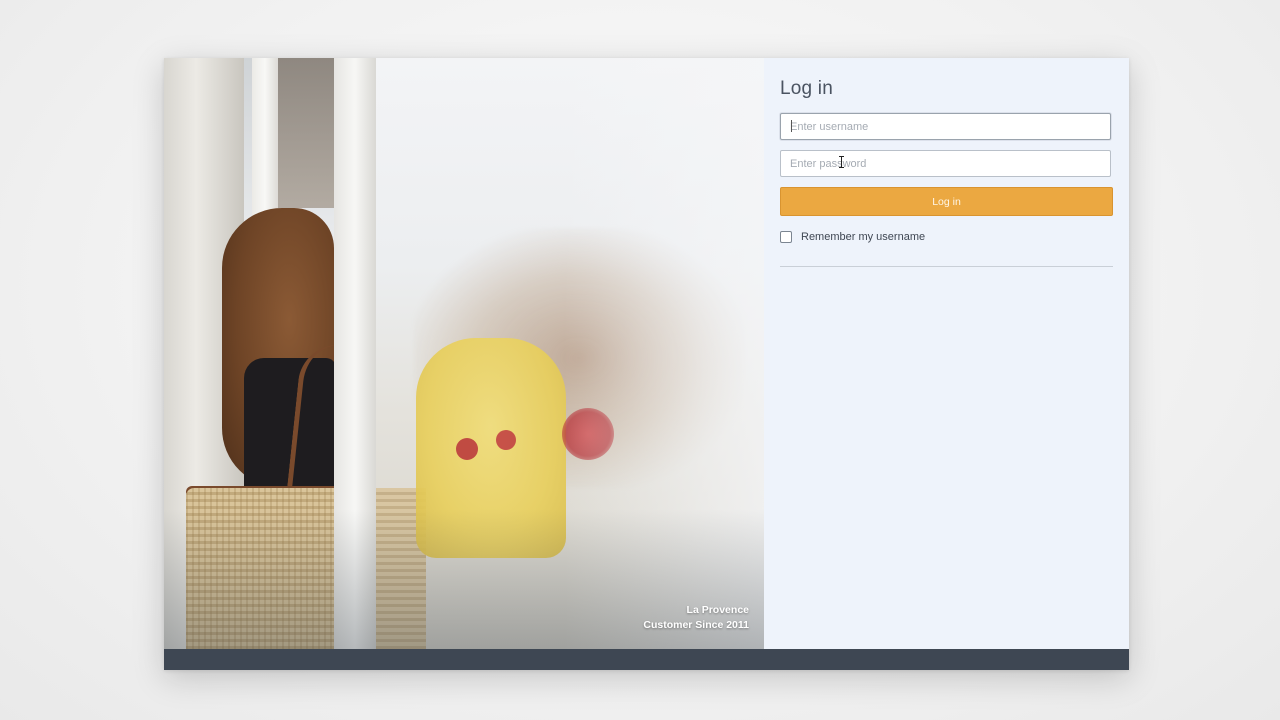 The width and height of the screenshot is (1280, 720). What do you see at coordinates (696, 625) in the screenshot?
I see `caption-customer-since: Customer Since 2011` at bounding box center [696, 625].